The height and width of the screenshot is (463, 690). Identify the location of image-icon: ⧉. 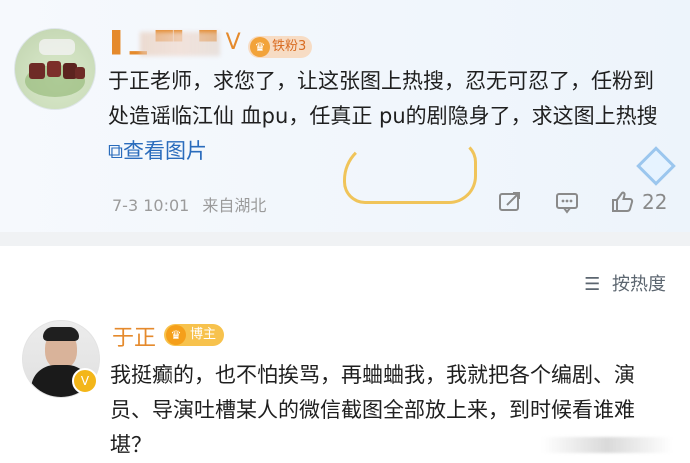
(115, 151).